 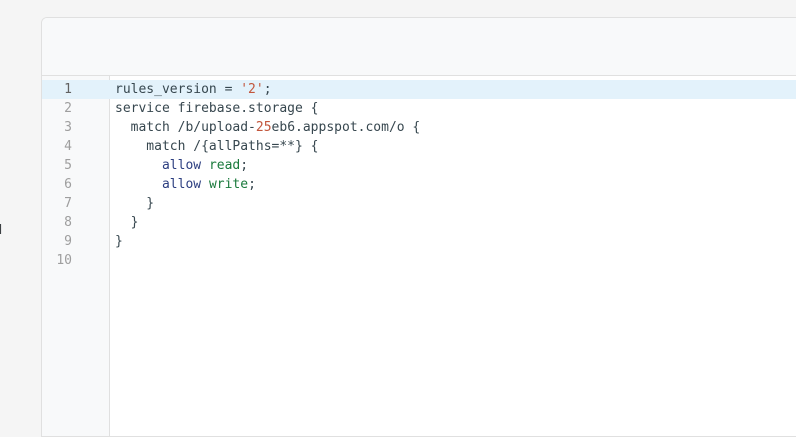 I want to click on code-text: service firebase.storage {, so click(x=217, y=108).